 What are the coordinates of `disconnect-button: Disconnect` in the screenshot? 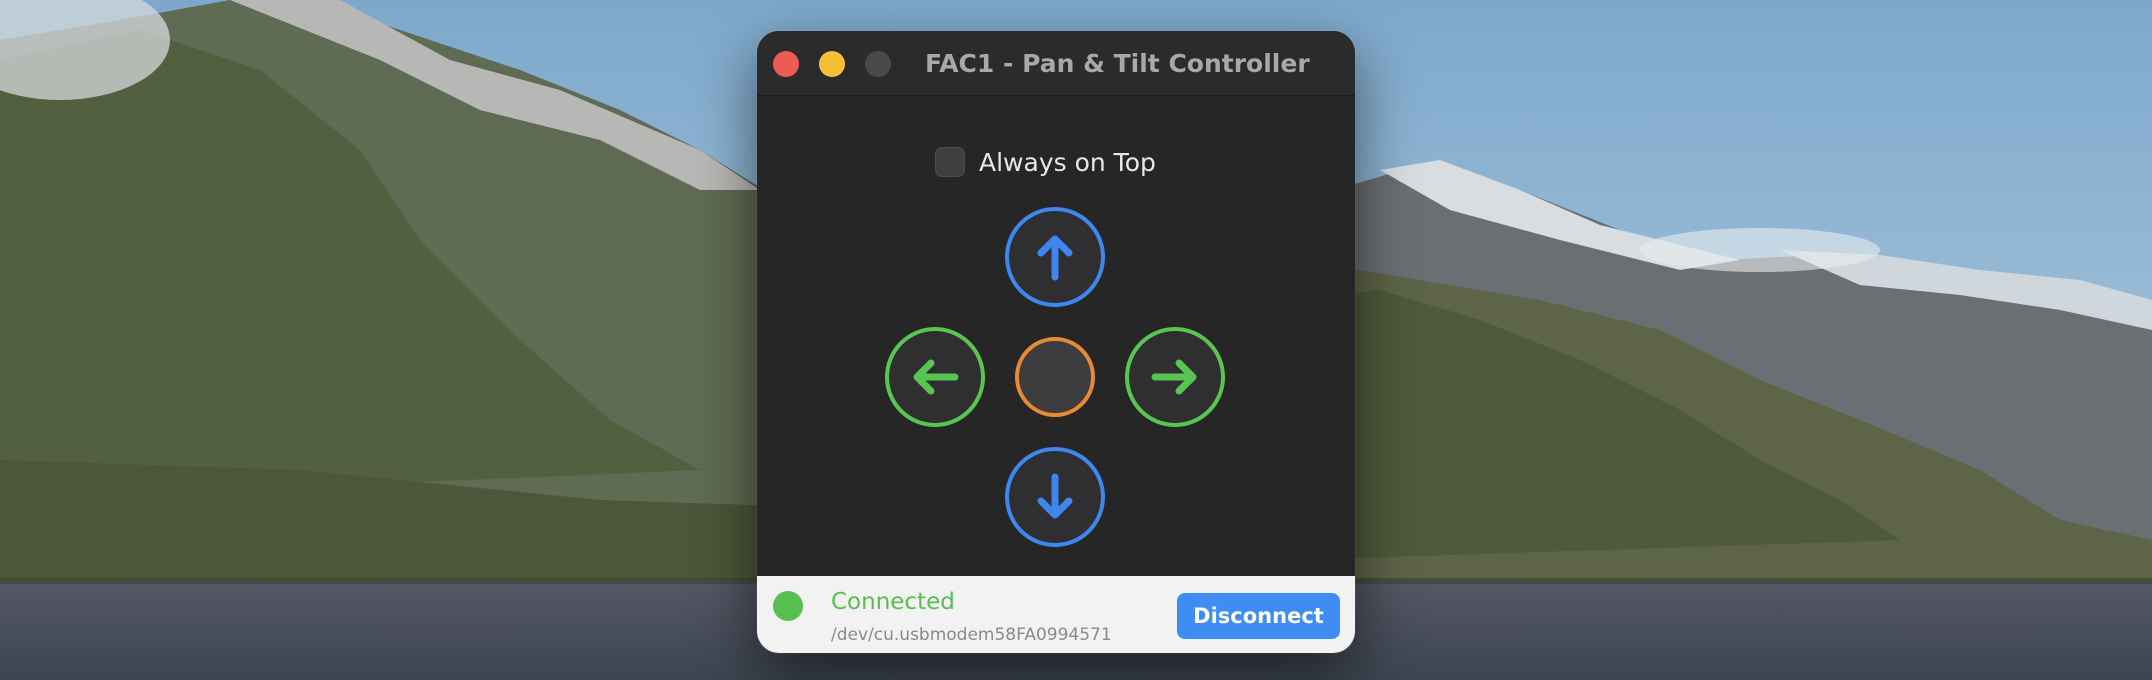 It's located at (1258, 616).